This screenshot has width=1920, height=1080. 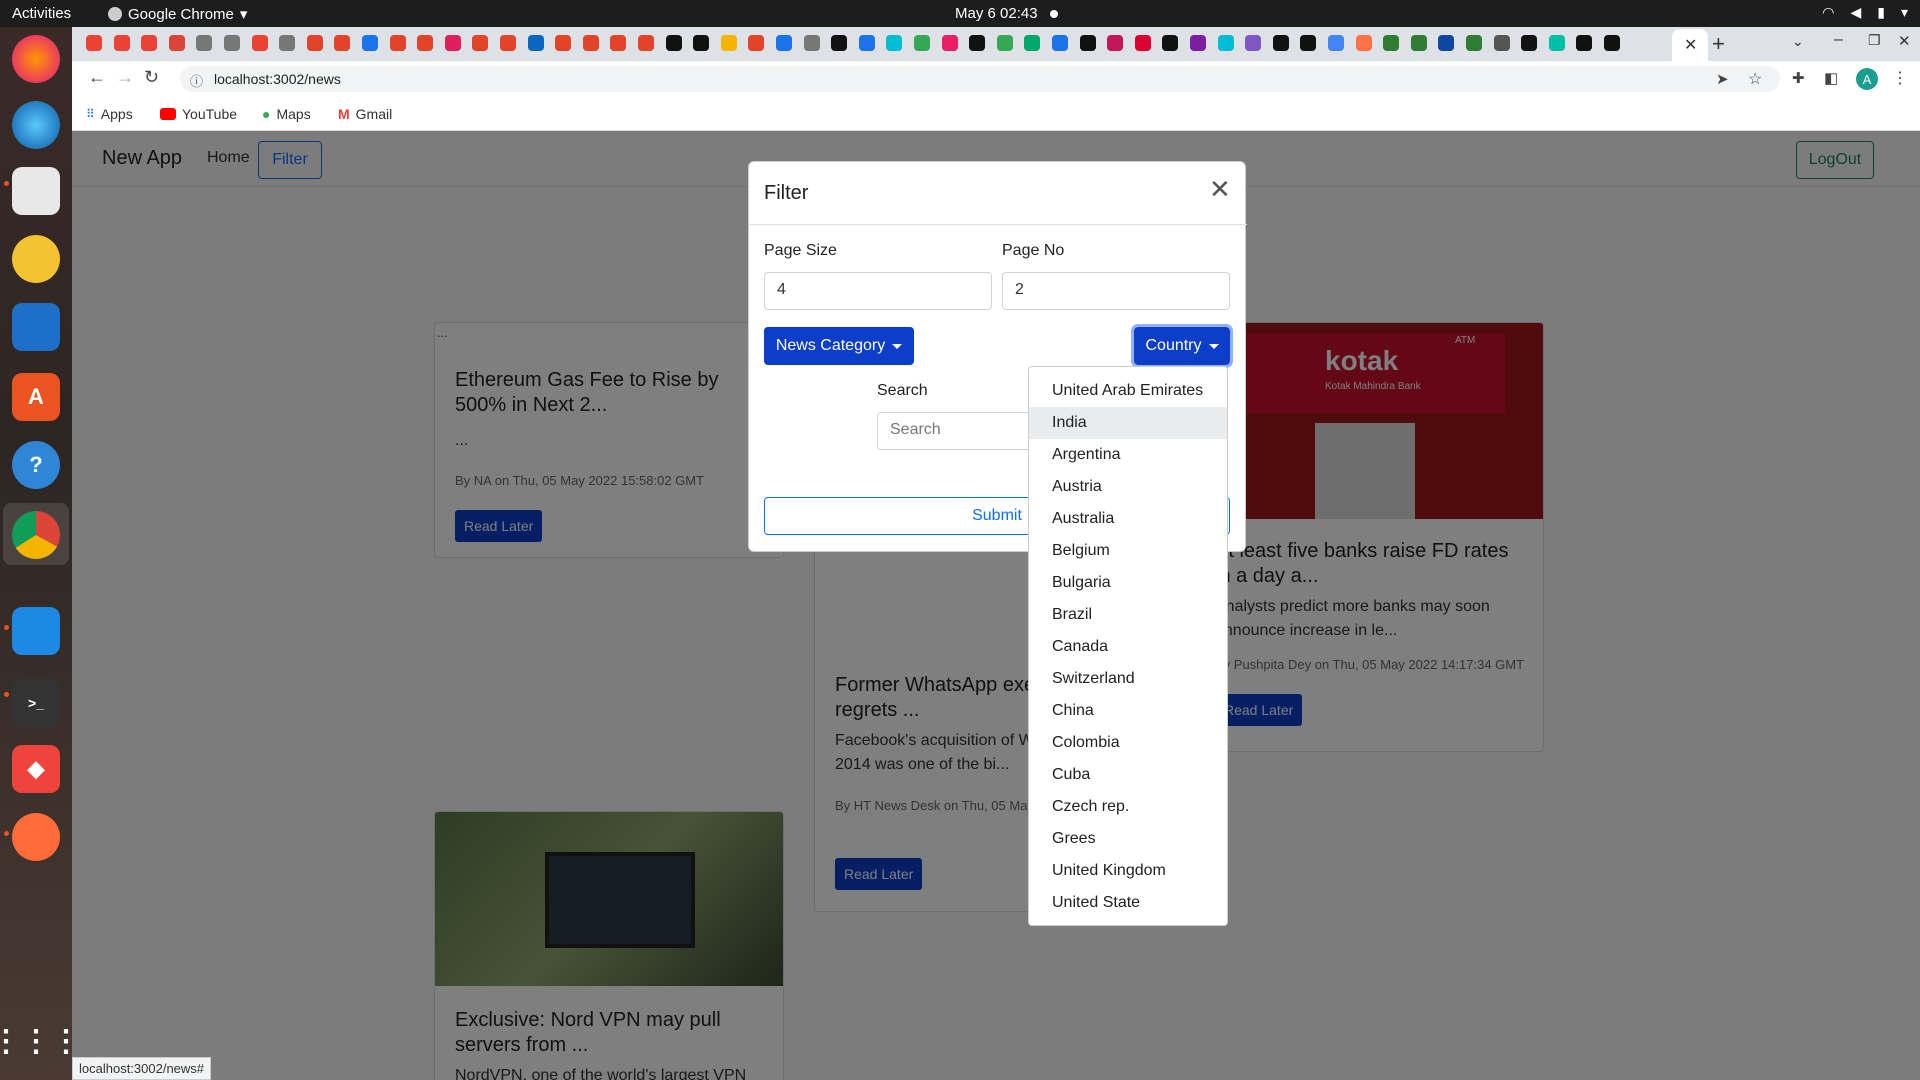 I want to click on bookmark-apps: ⠿ Apps, so click(x=109, y=114).